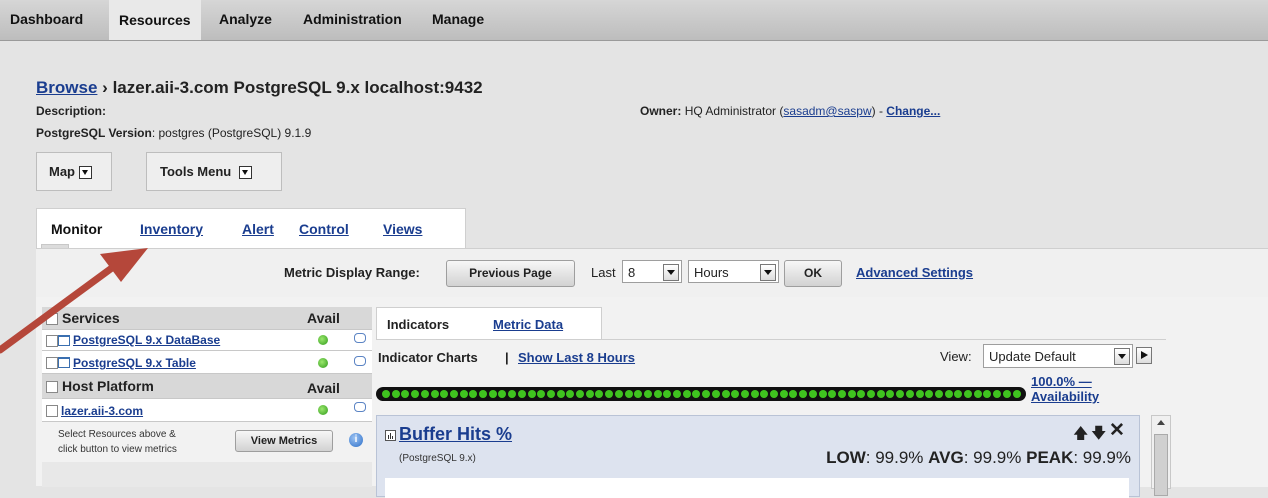  What do you see at coordinates (323, 410) in the screenshot?
I see `available-icon` at bounding box center [323, 410].